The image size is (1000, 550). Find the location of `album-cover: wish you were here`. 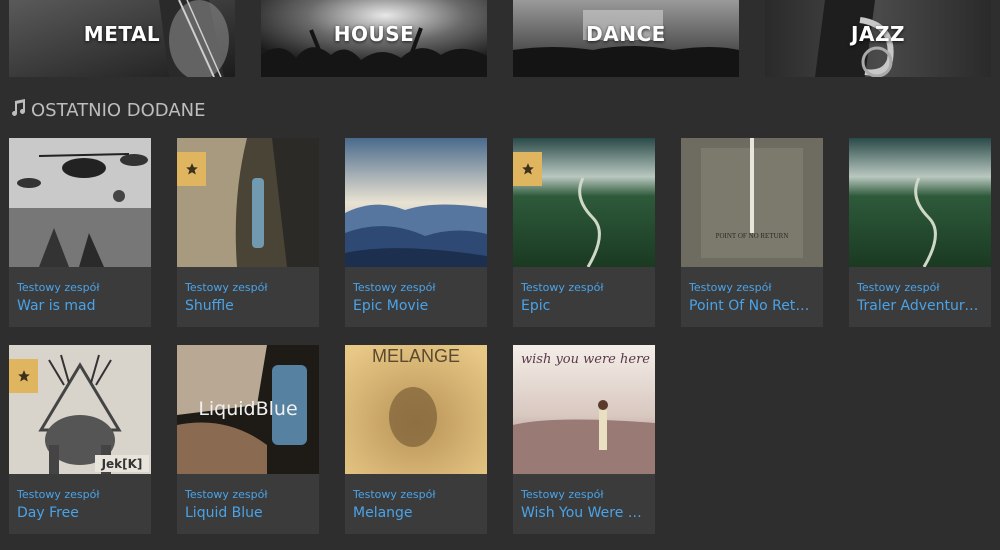

album-cover: wish you were here is located at coordinates (584, 409).